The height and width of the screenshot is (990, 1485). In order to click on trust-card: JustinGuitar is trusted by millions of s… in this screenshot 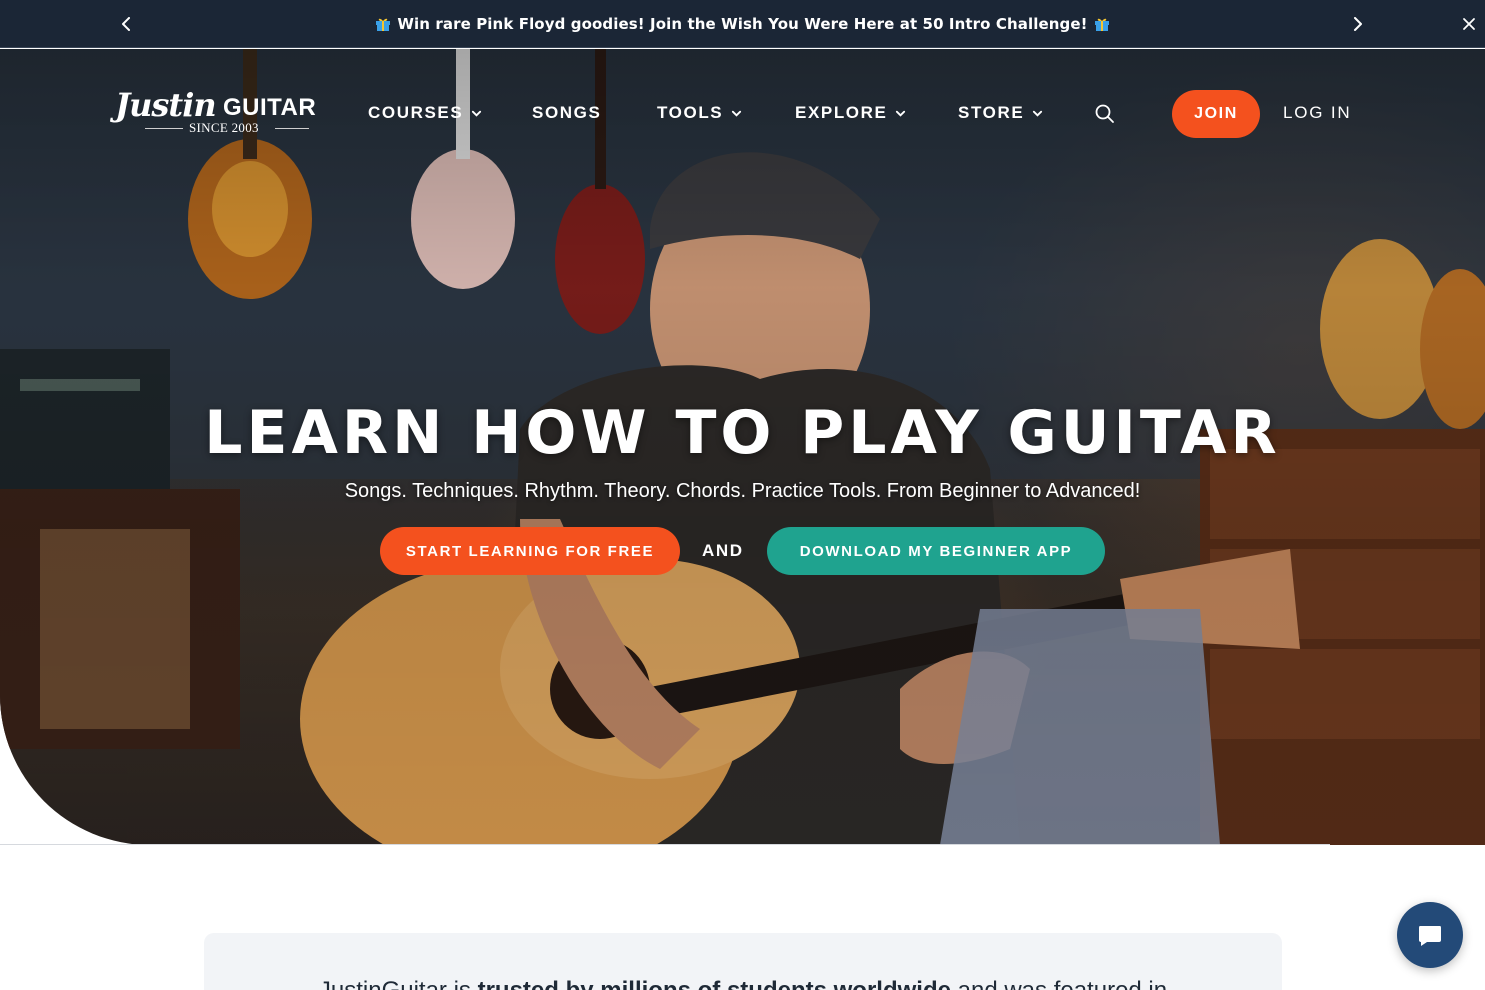, I will do `click(743, 961)`.